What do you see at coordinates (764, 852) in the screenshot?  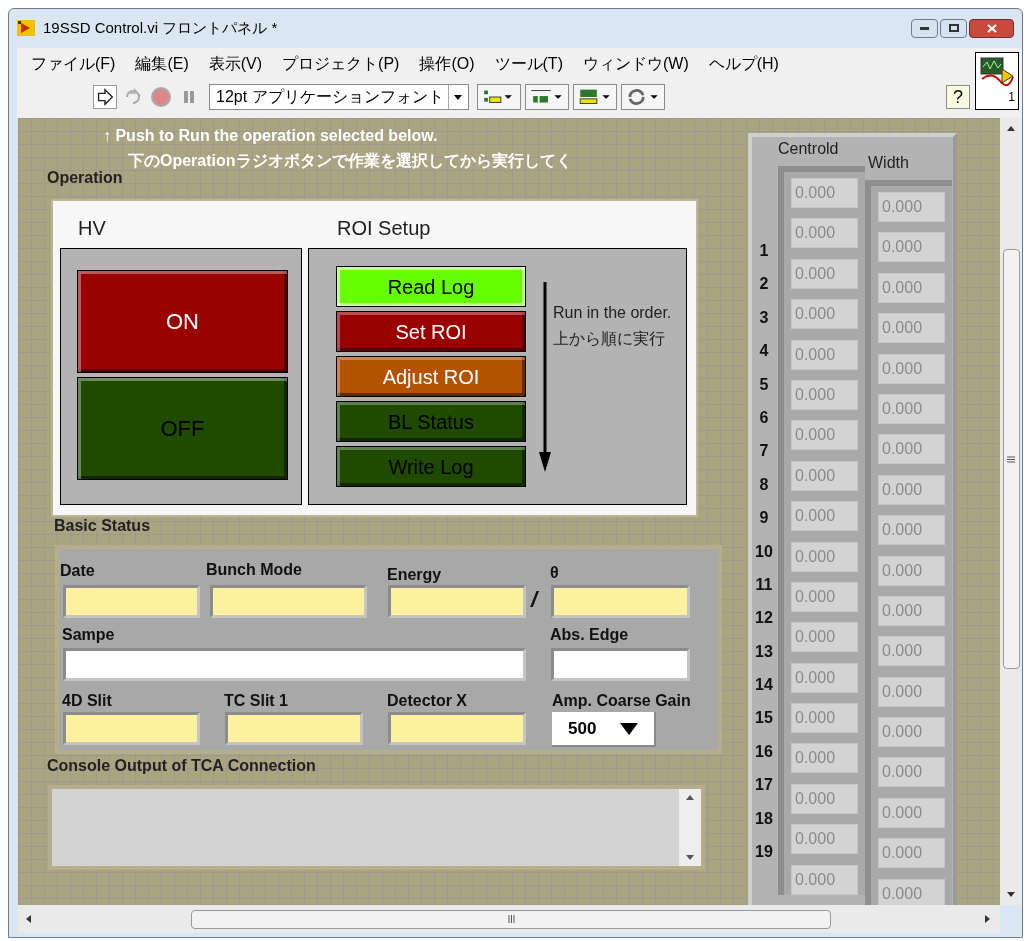 I see `index-label: 19` at bounding box center [764, 852].